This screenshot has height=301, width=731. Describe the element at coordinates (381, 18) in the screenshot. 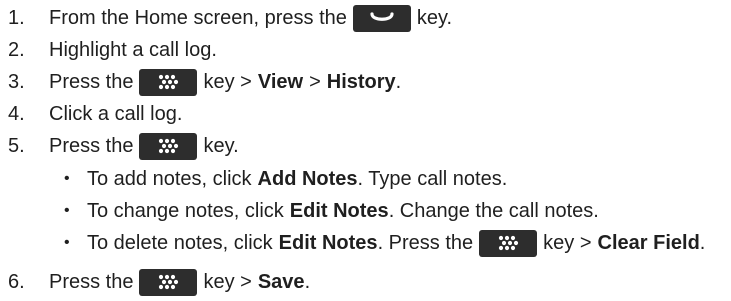

I see `end-call-key-icon` at that location.